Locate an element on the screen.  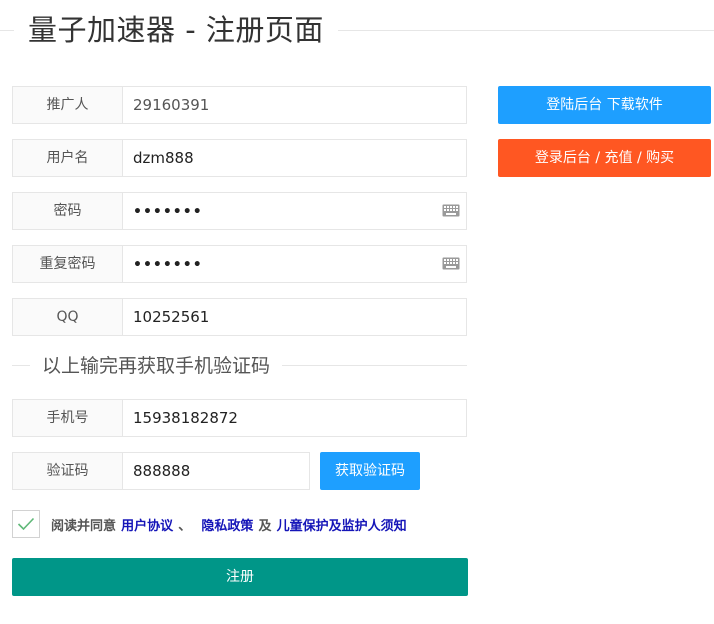
register-button: 注册 is located at coordinates (240, 577).